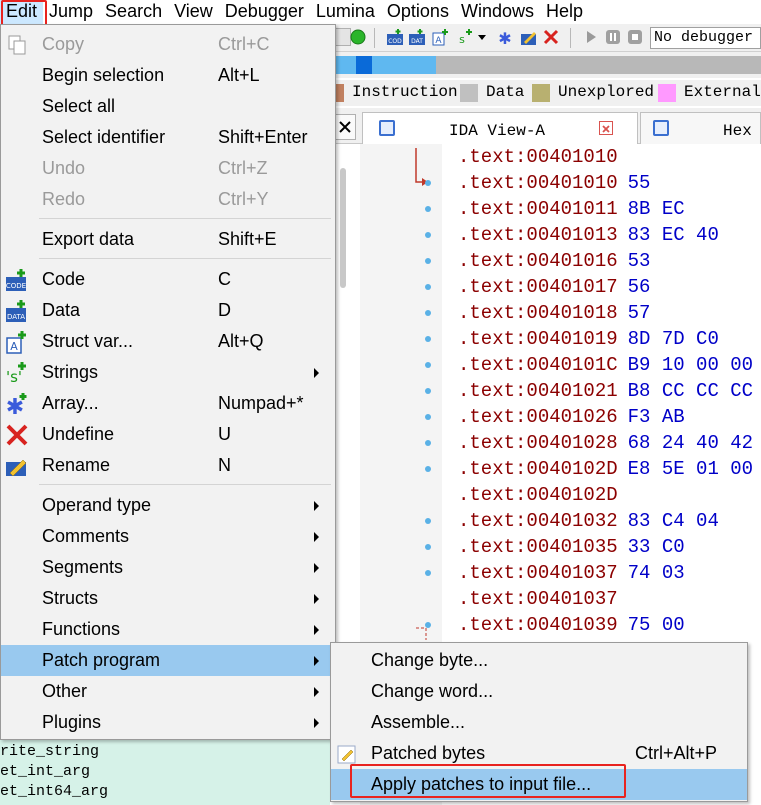 The width and height of the screenshot is (761, 805). What do you see at coordinates (358, 37) in the screenshot?
I see `green-circle-icon` at bounding box center [358, 37].